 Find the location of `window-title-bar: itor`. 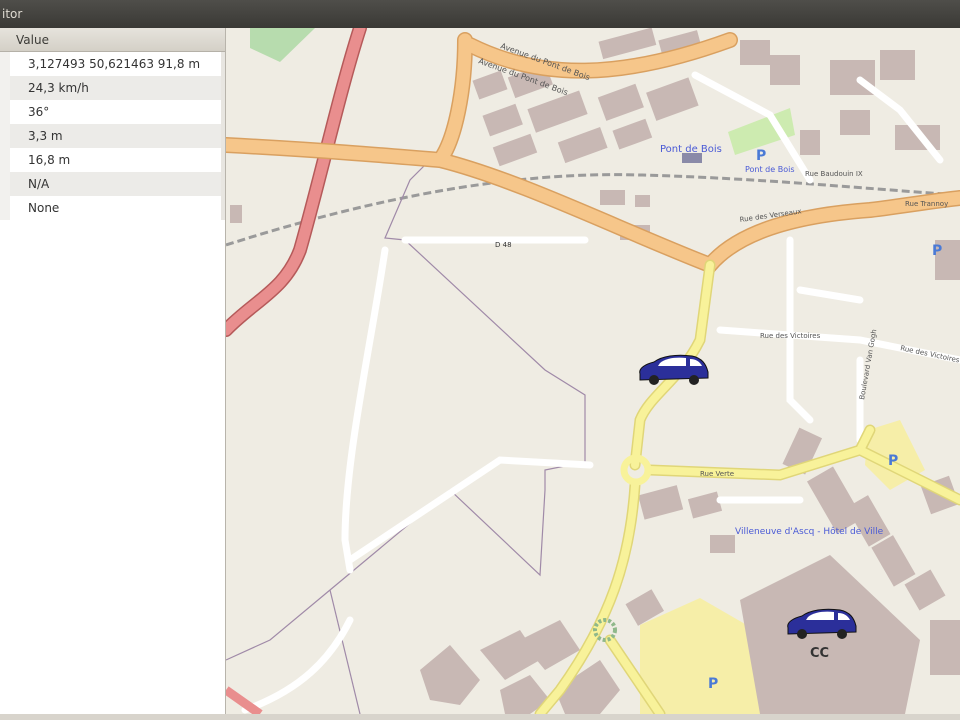

window-title-bar: itor is located at coordinates (480, 14).